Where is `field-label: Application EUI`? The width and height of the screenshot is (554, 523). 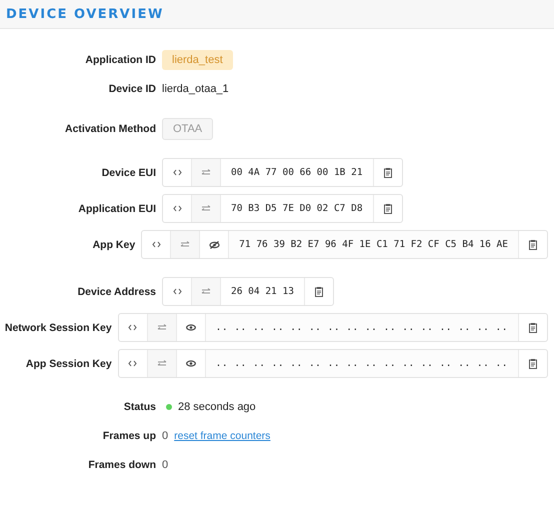
field-label: Application EUI is located at coordinates (117, 208).